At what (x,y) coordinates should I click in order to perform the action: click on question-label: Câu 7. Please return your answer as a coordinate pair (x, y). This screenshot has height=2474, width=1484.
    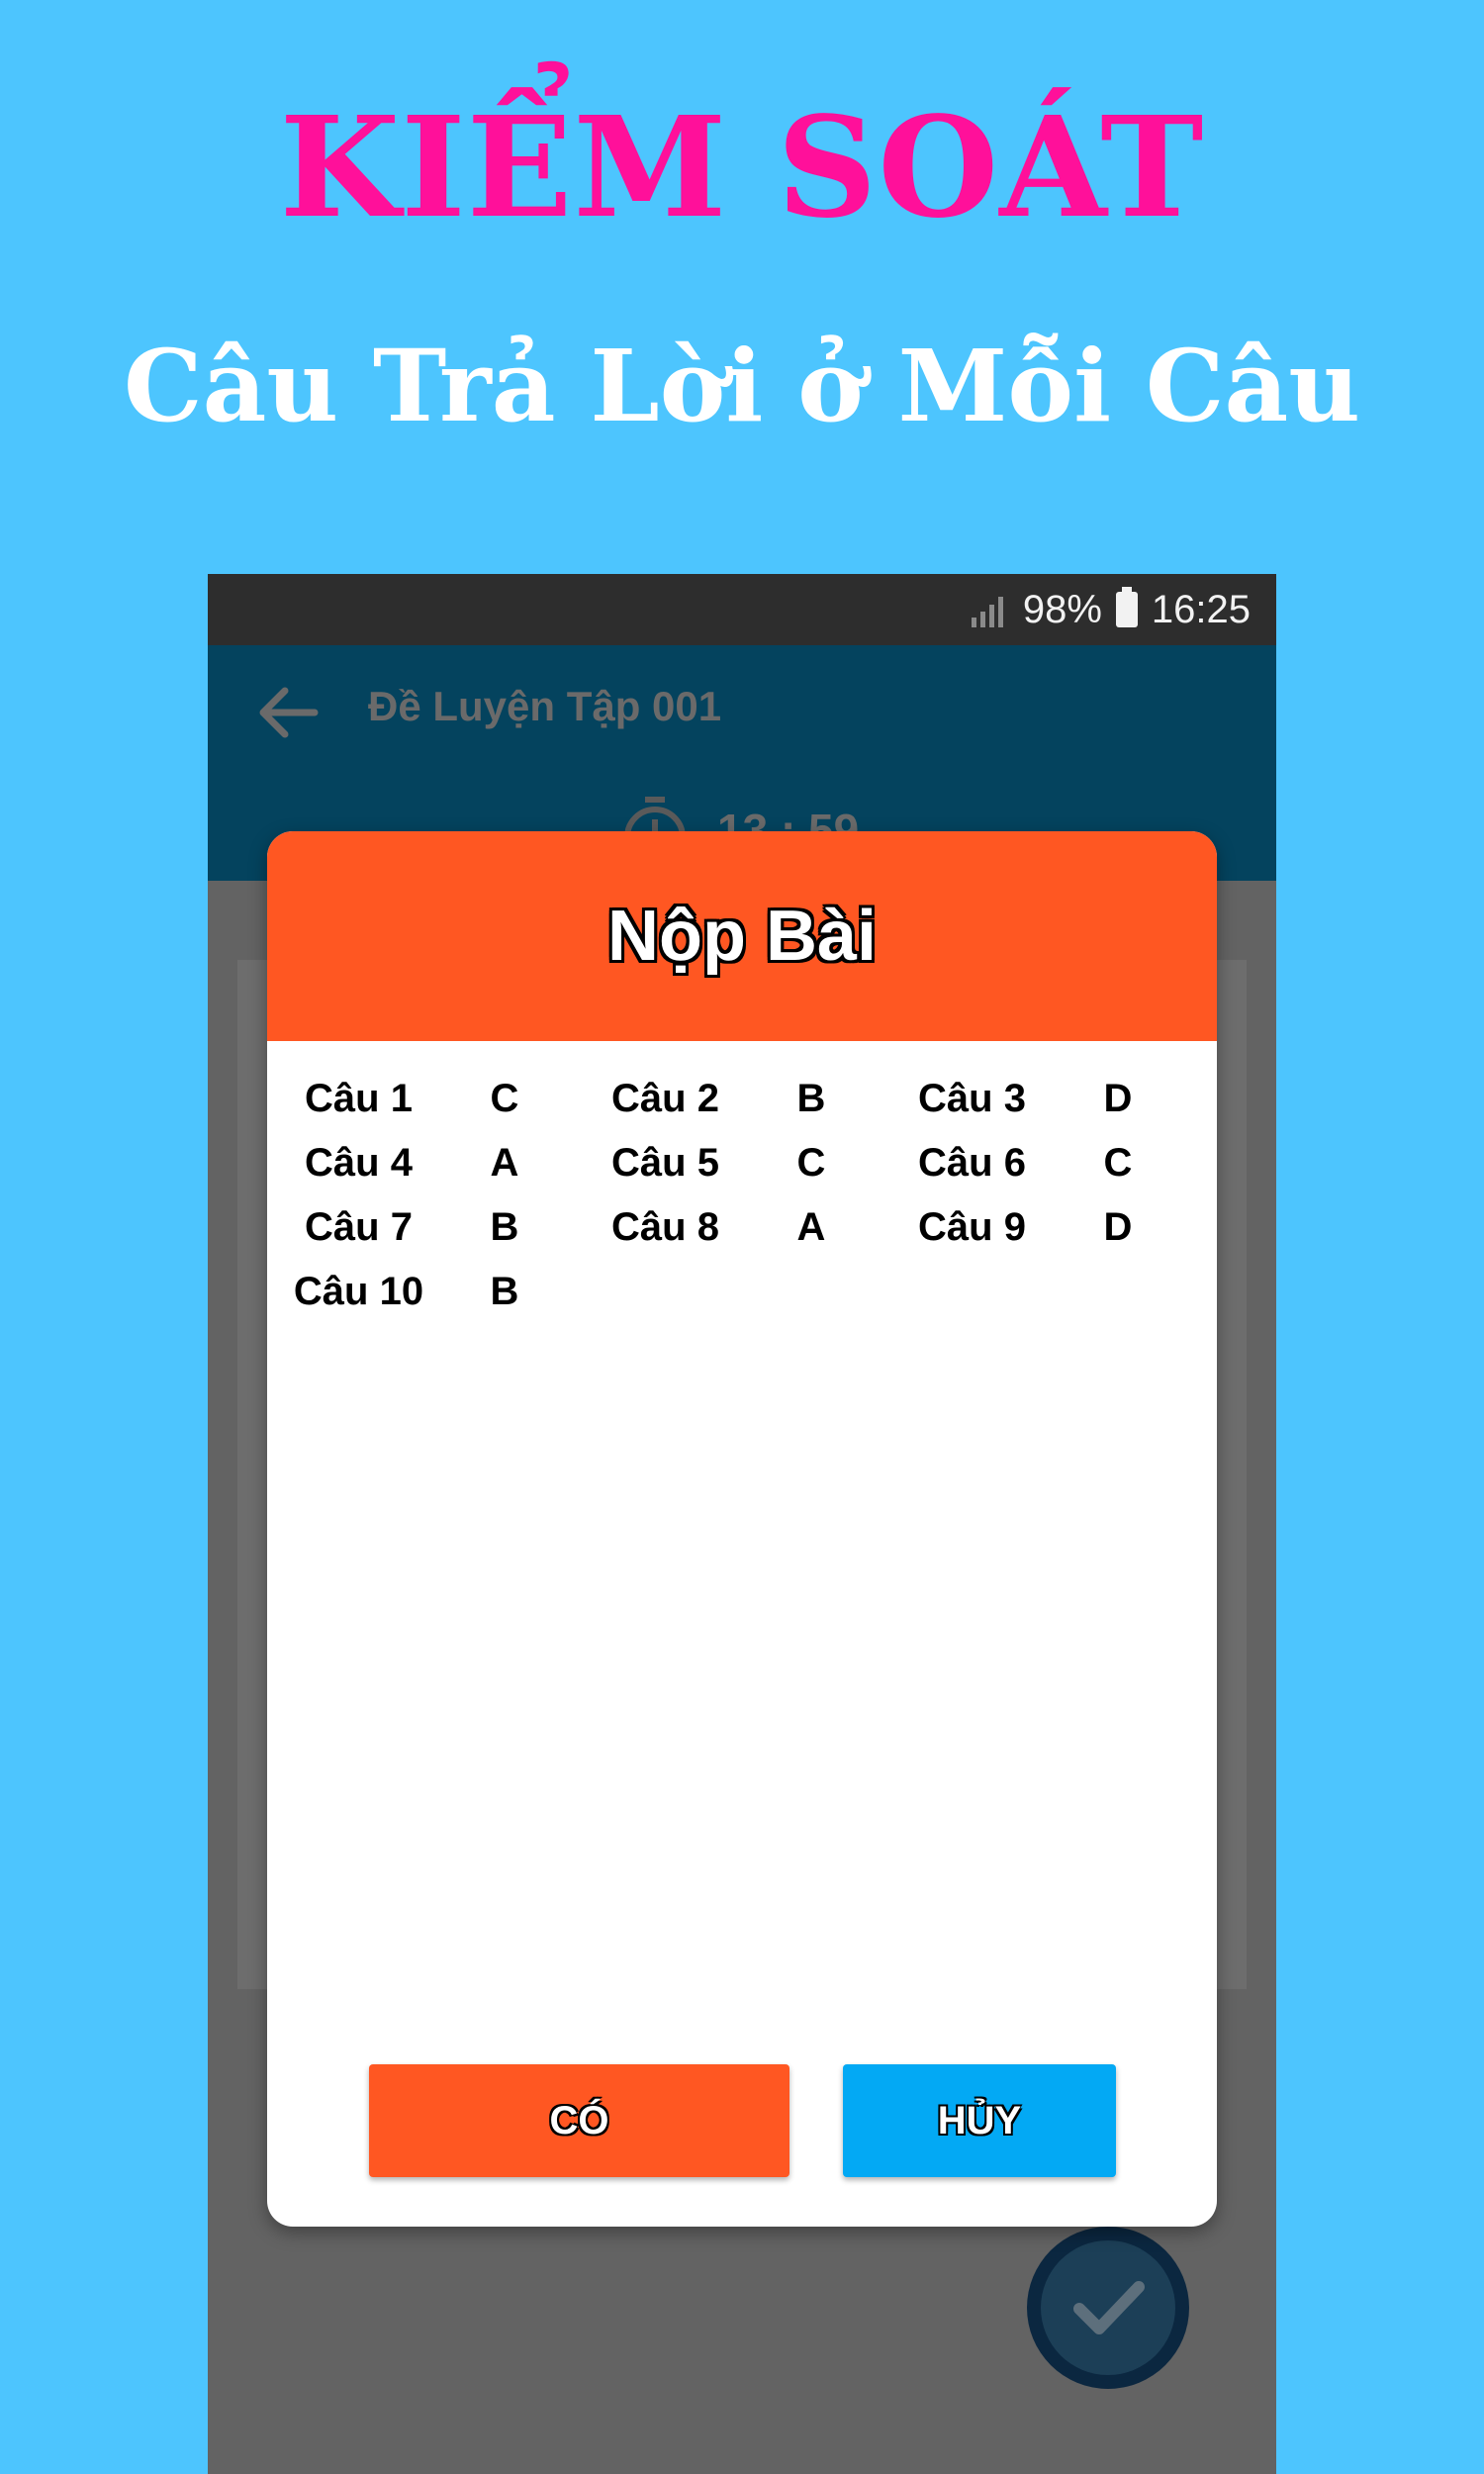
    Looking at the image, I should click on (359, 1227).